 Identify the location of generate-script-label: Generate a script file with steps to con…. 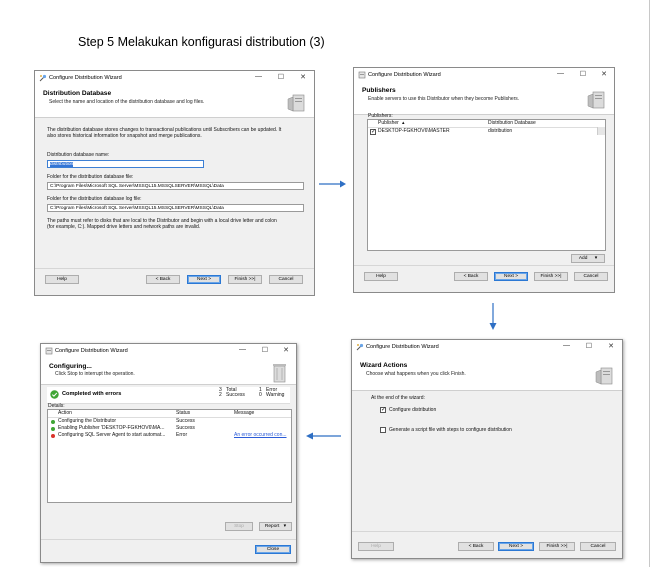
(450, 430).